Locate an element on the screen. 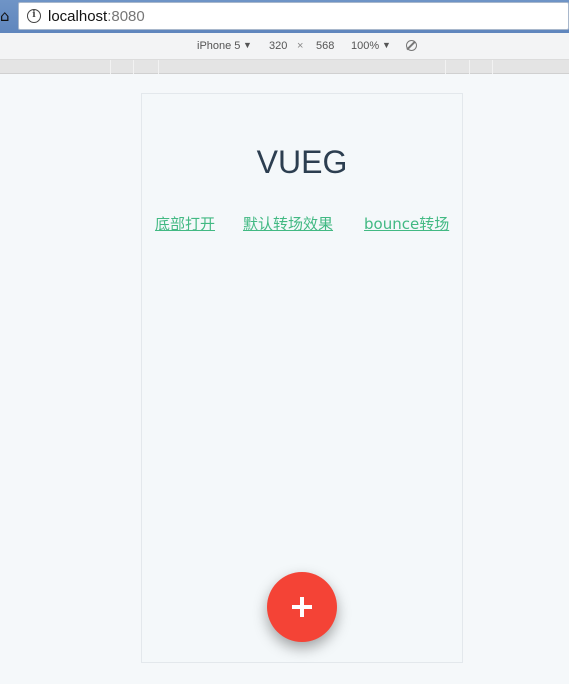 The width and height of the screenshot is (569, 684). url-port: :8080 is located at coordinates (126, 16).